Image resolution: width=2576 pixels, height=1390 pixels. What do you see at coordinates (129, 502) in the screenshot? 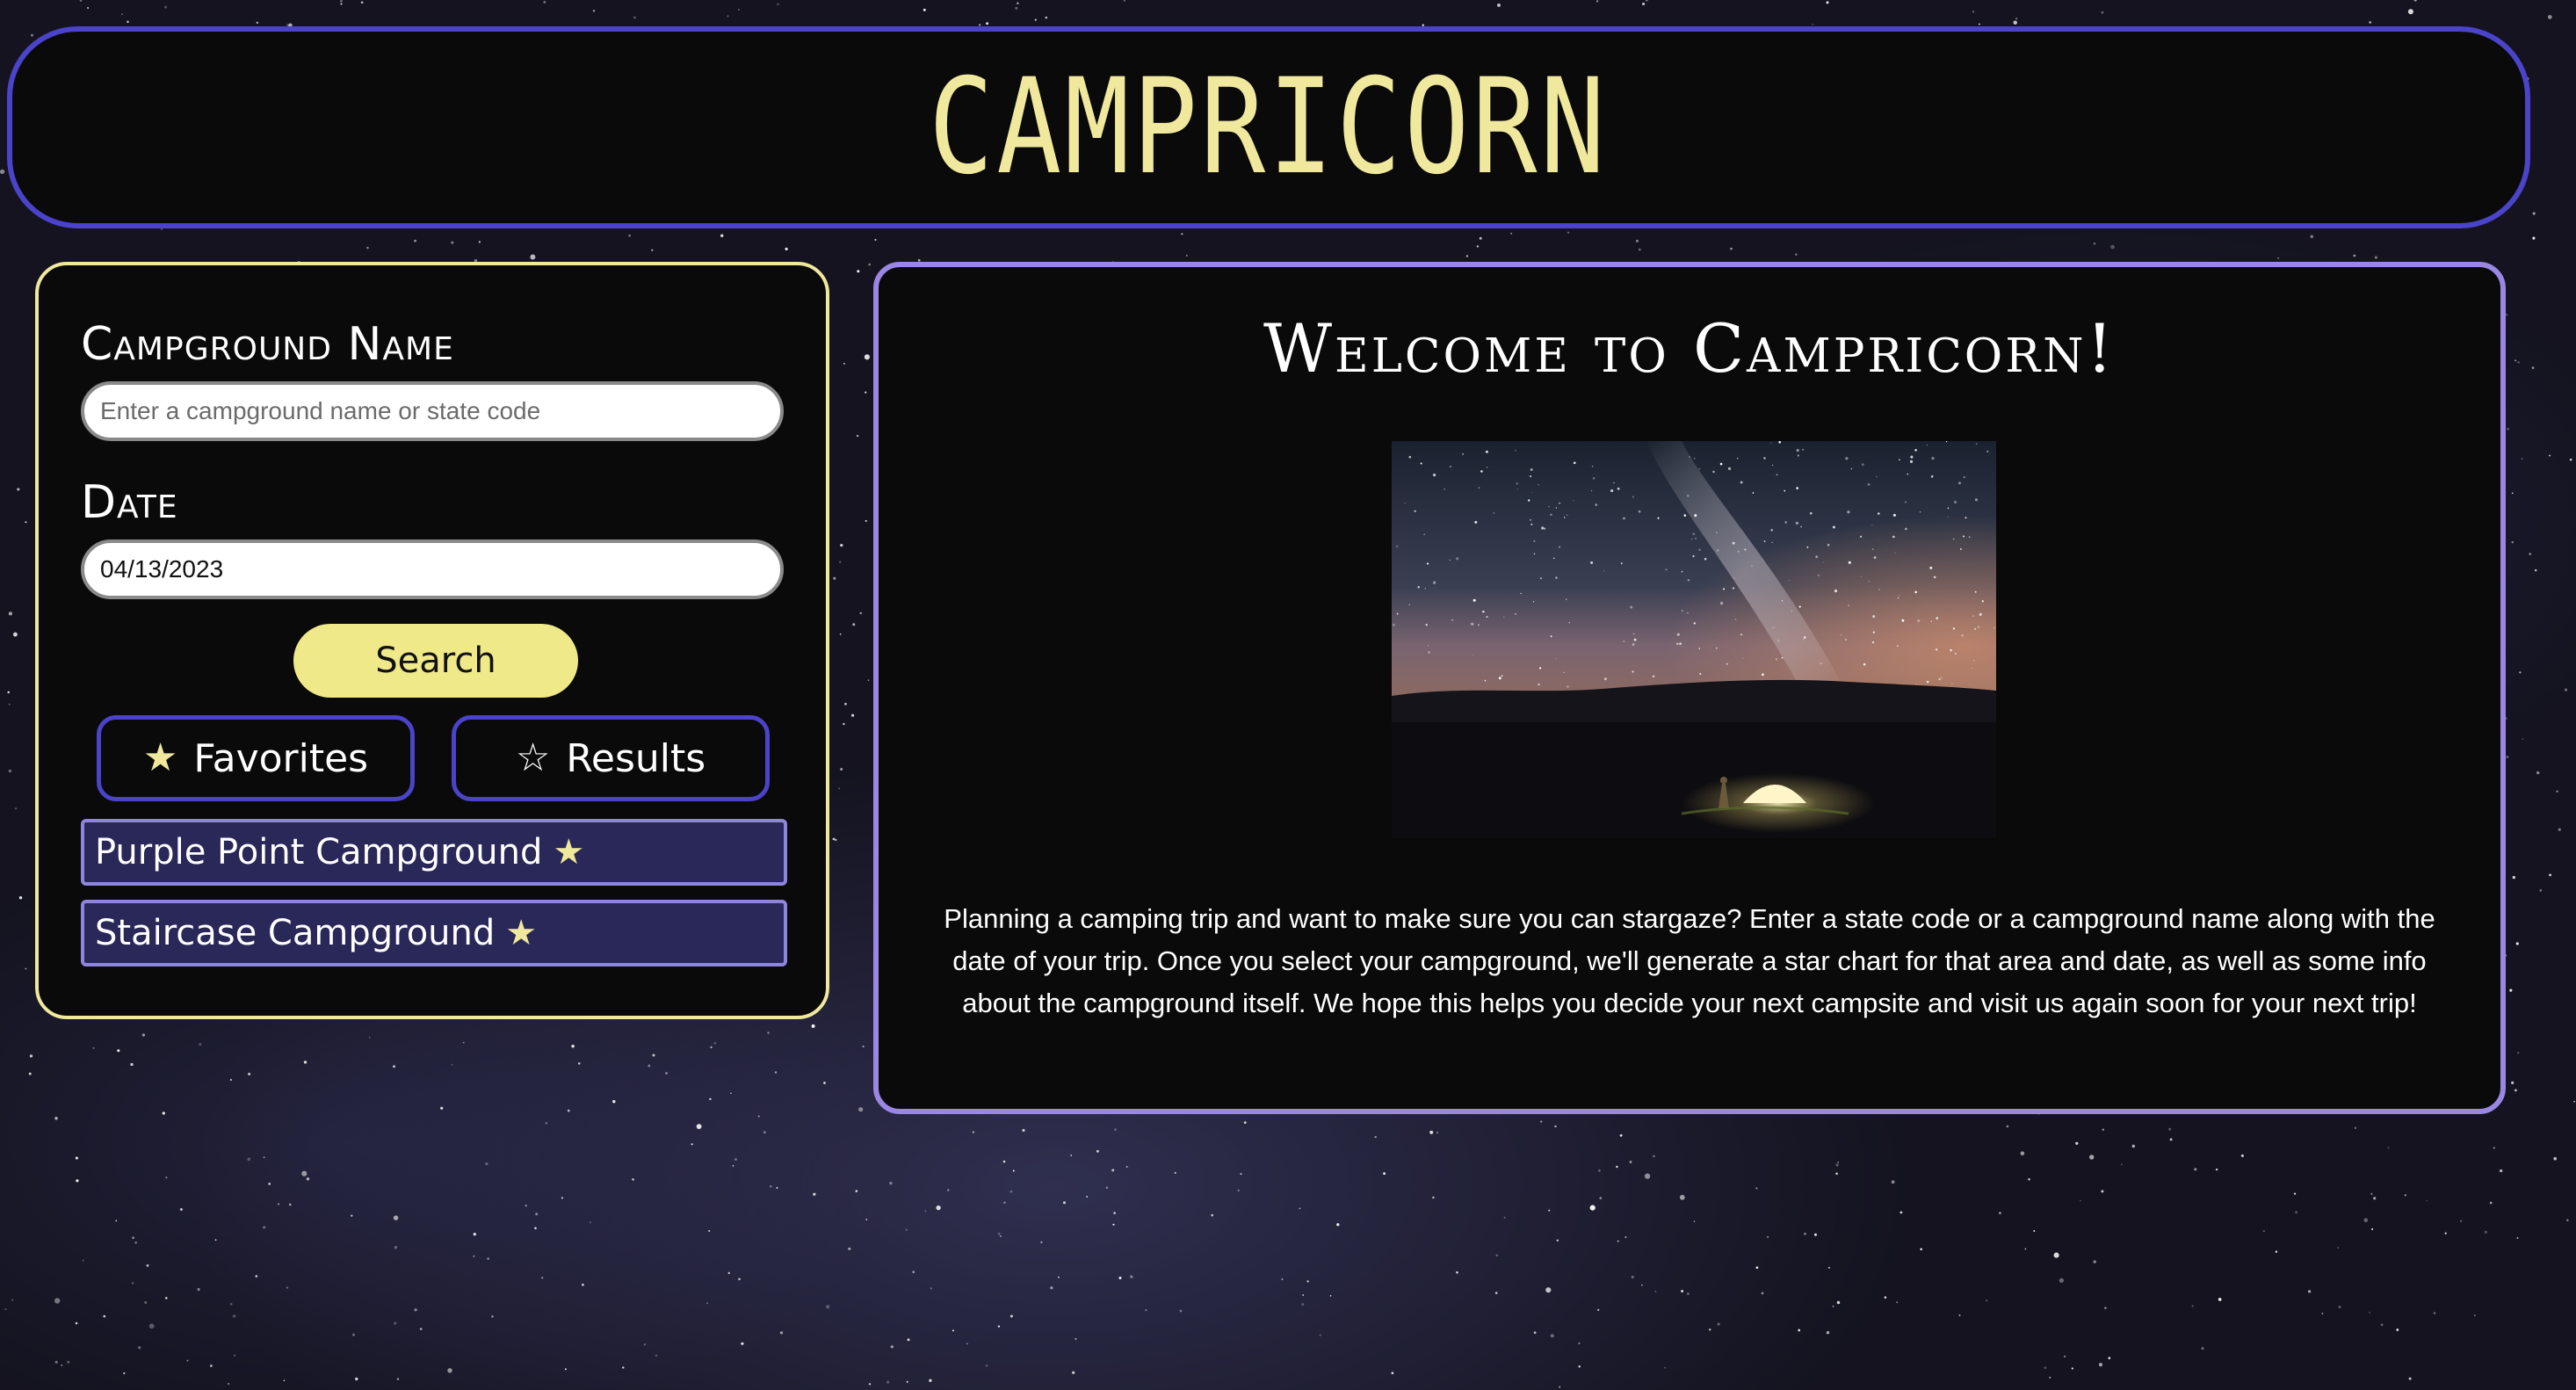
I see `date-label: Date` at bounding box center [129, 502].